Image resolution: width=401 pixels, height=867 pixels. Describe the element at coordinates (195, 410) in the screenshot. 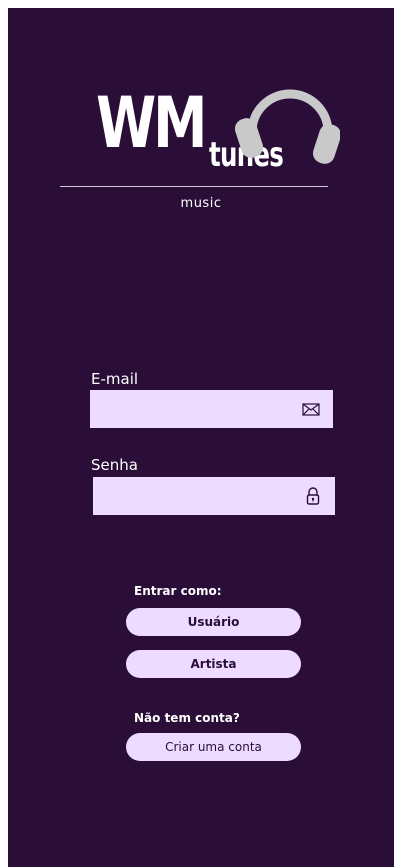

I see `email-input` at that location.